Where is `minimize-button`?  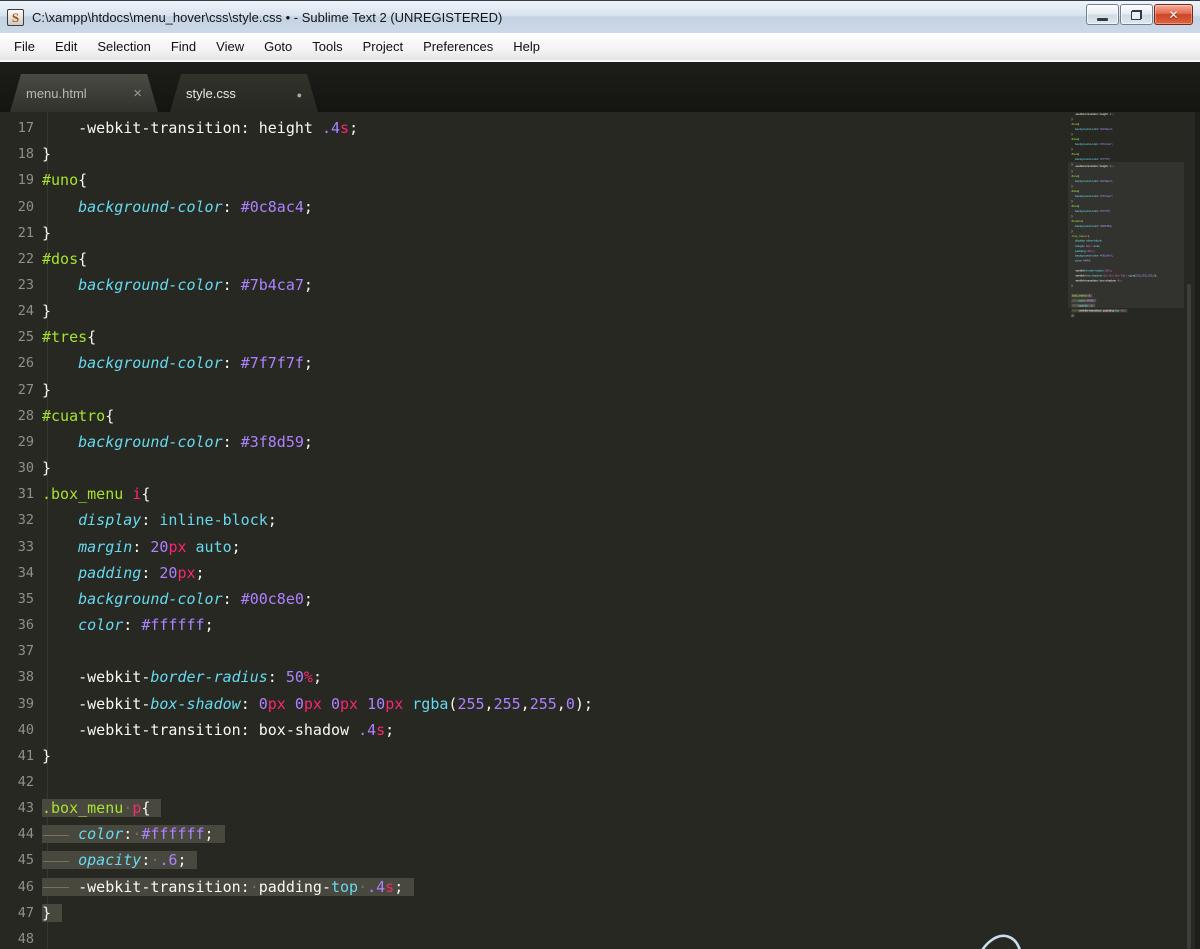 minimize-button is located at coordinates (1102, 14).